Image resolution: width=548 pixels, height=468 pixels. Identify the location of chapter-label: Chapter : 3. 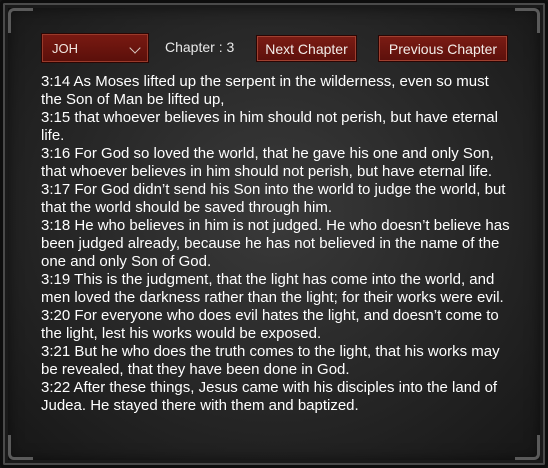
(200, 47).